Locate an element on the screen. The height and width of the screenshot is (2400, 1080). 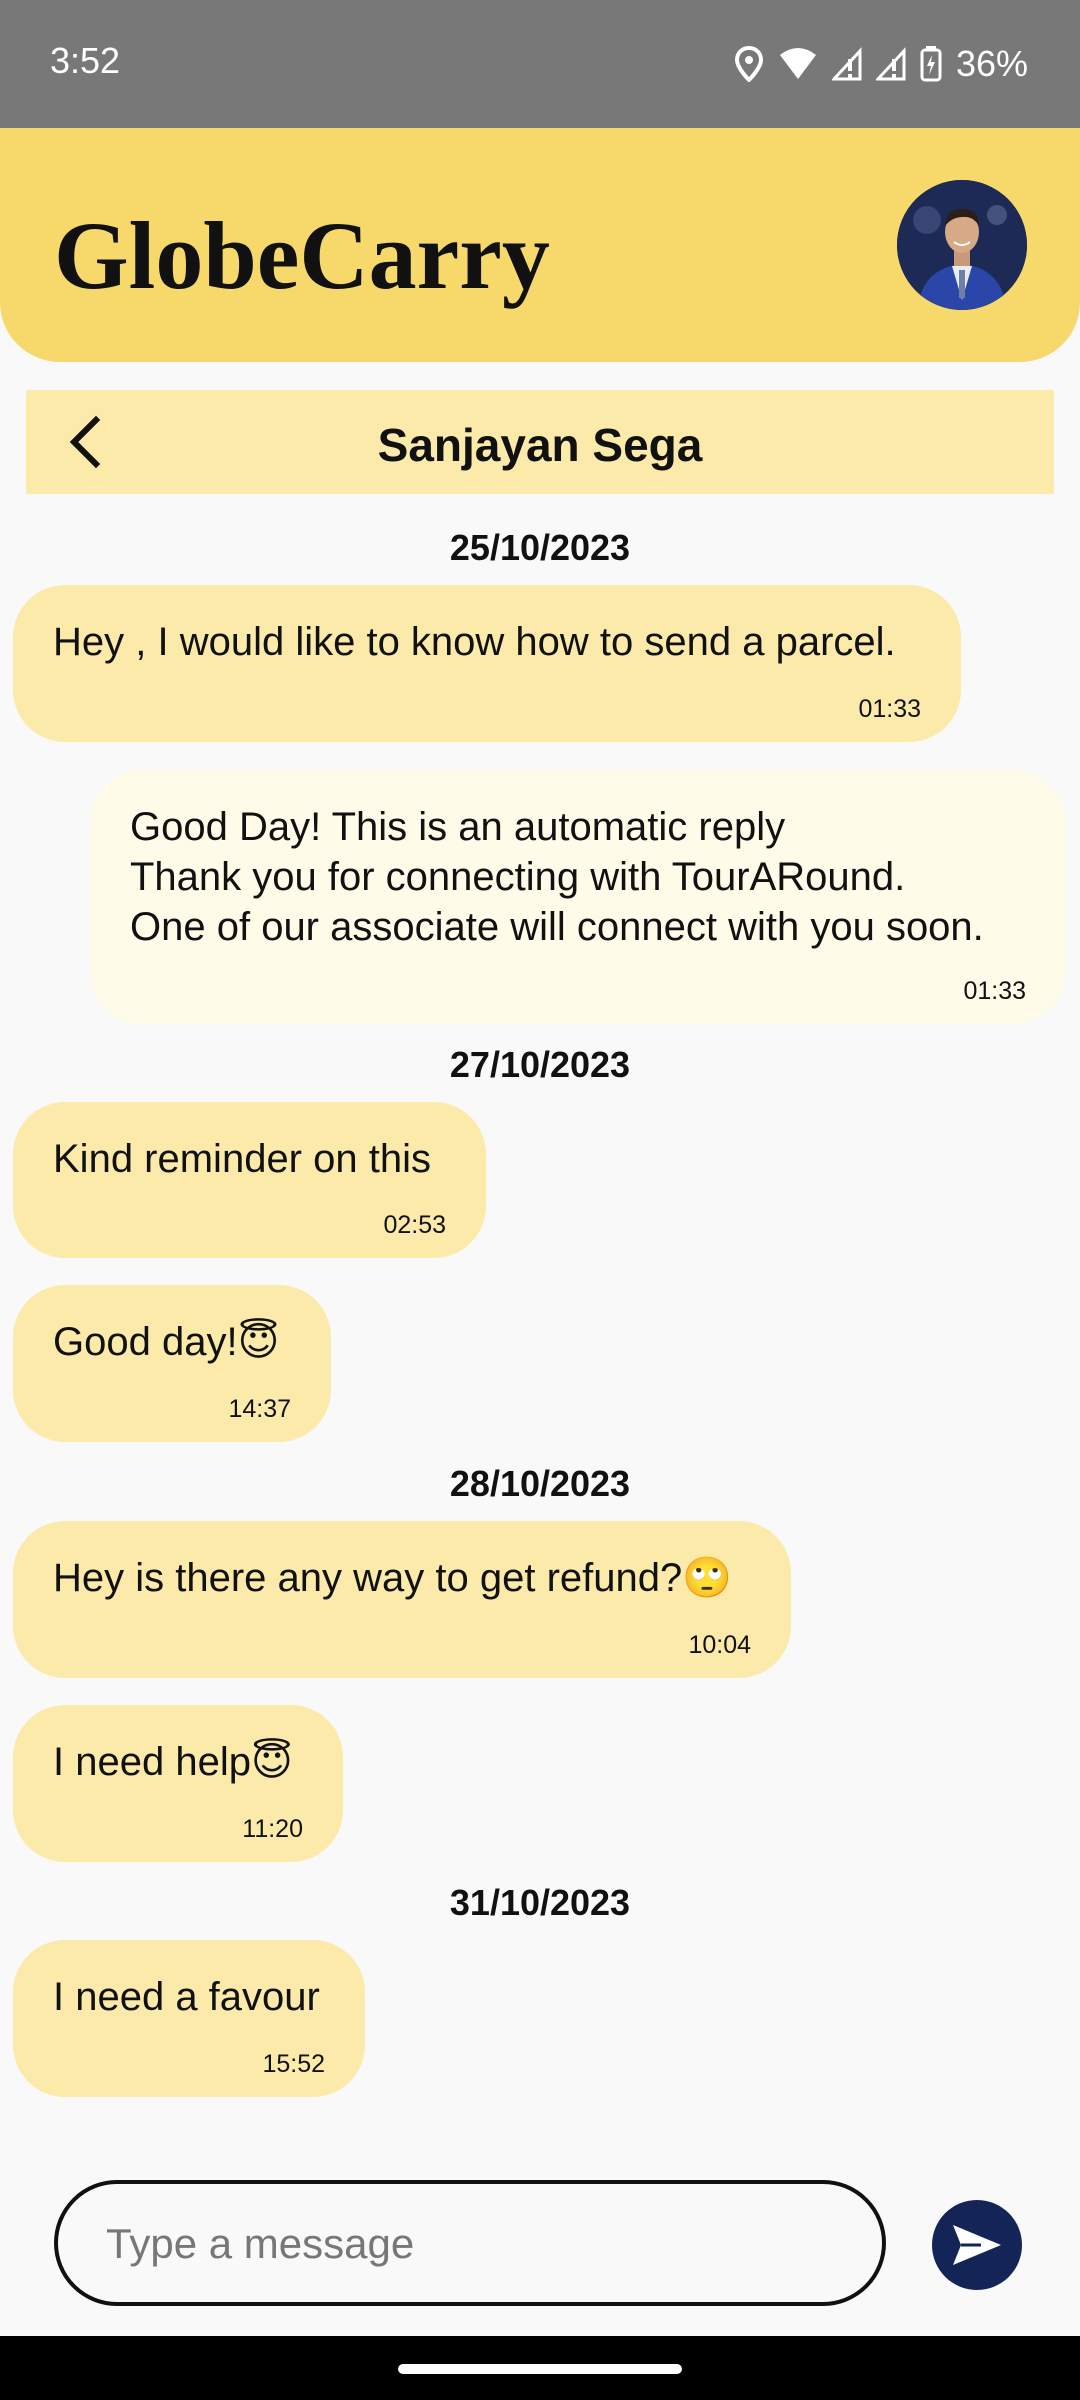
message-bubble-incoming: I need help😇 11:20 is located at coordinates (178, 1783).